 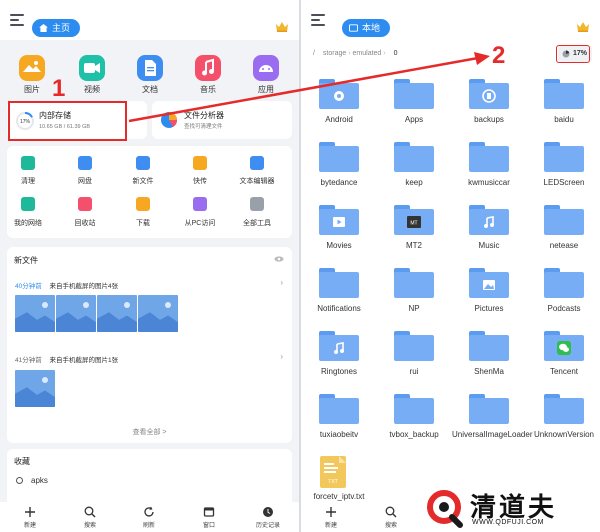 What do you see at coordinates (573, 54) in the screenshot?
I see `annotation-box-percent` at bounding box center [573, 54].